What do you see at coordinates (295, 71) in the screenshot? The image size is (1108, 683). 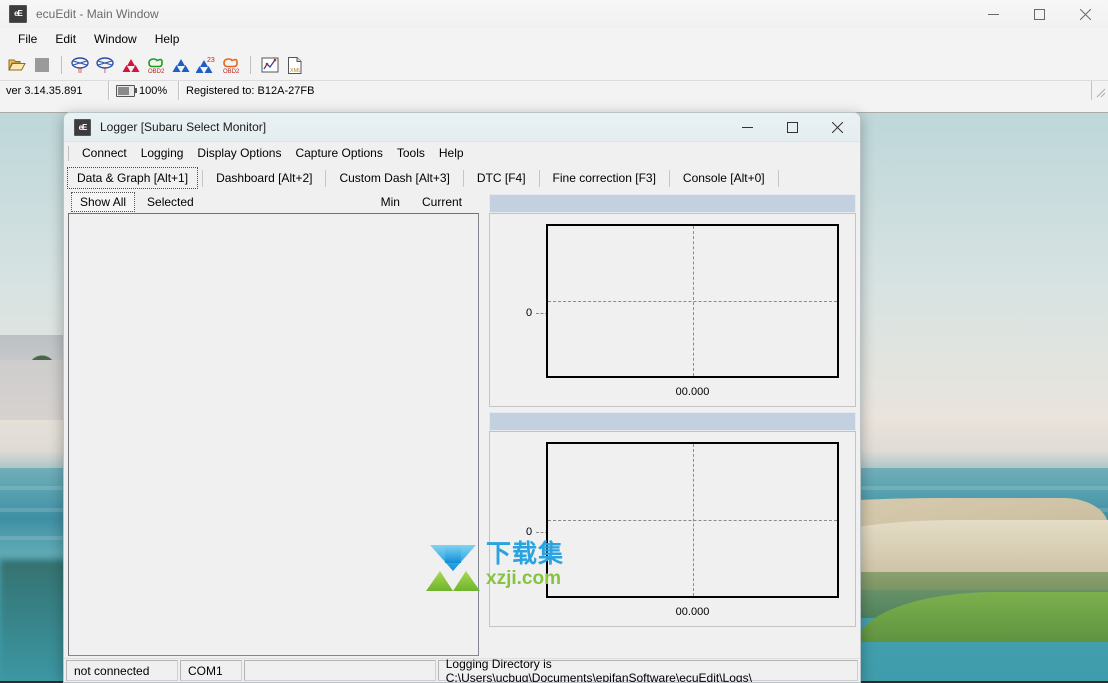 I see `svg-text: XML` at bounding box center [295, 71].